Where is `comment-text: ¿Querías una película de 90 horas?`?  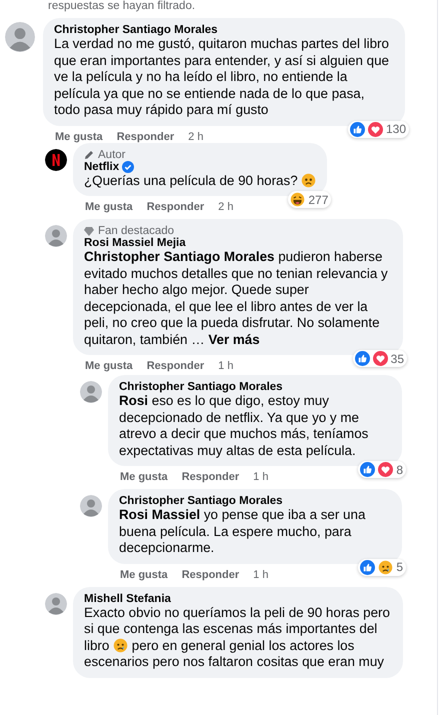
comment-text: ¿Querías una película de 90 horas? is located at coordinates (200, 180).